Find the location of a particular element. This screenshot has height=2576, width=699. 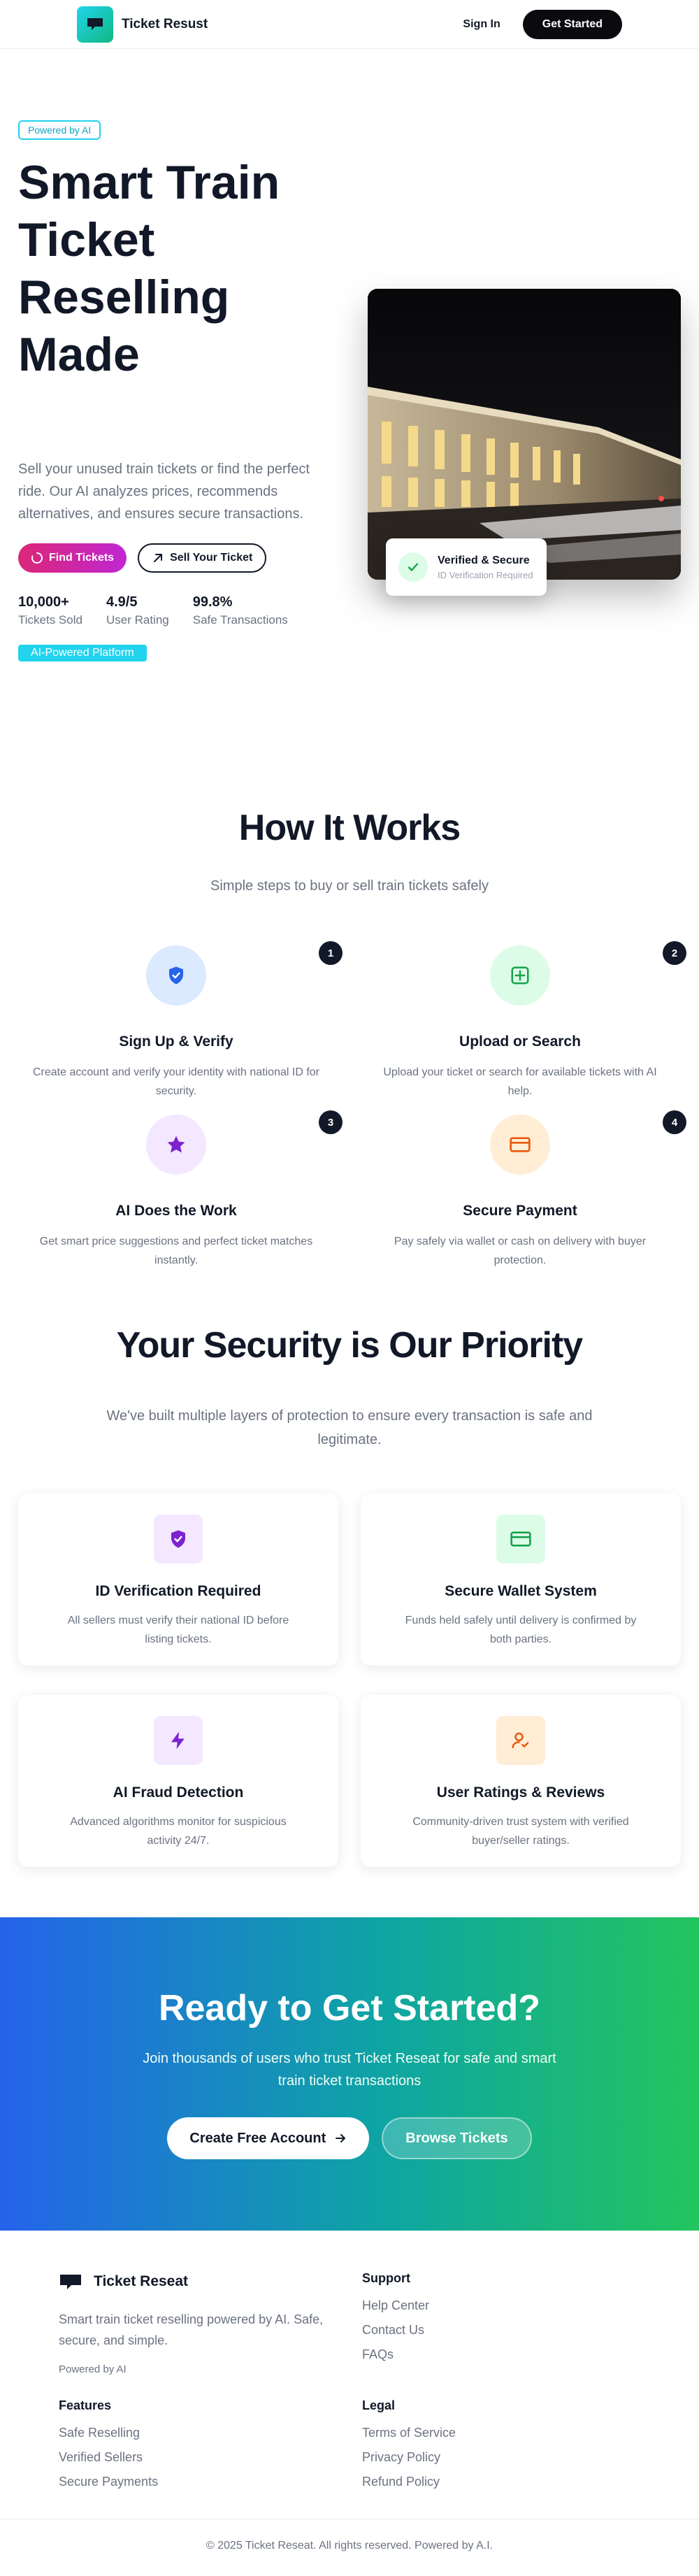

brand-name: Ticket Resust is located at coordinates (165, 23).